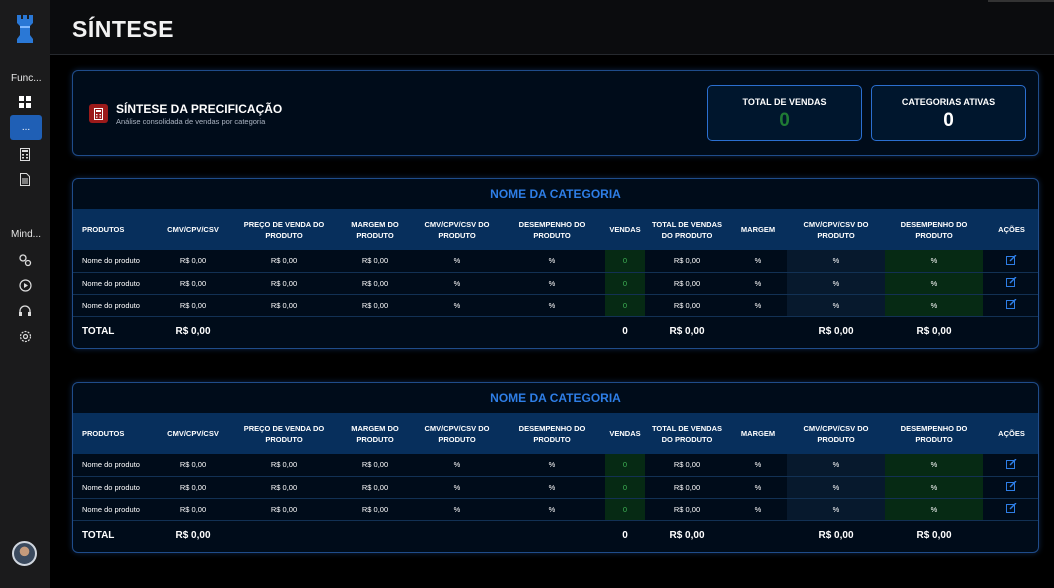 Image resolution: width=1054 pixels, height=588 pixels. What do you see at coordinates (123, 29) in the screenshot?
I see `page-title: SÍNTESE` at bounding box center [123, 29].